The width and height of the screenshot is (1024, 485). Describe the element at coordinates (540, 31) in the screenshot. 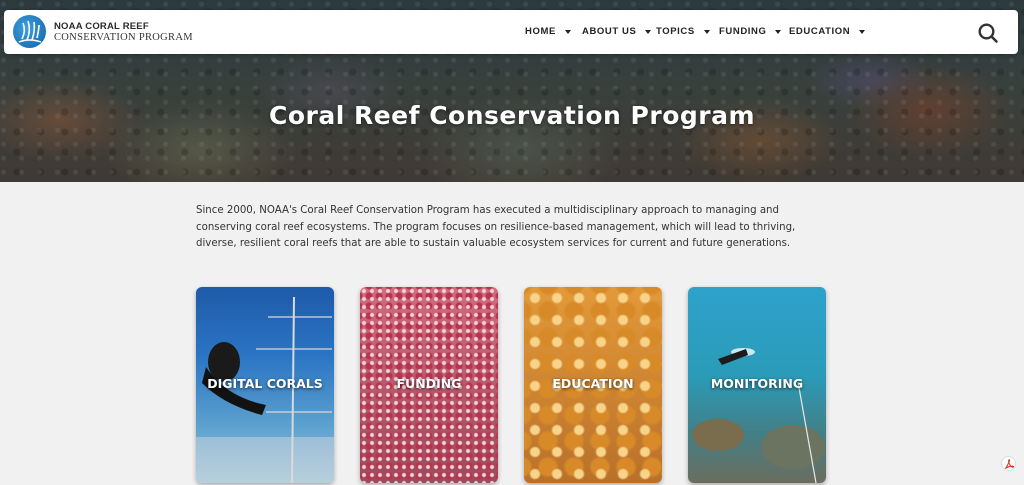

I see `nav-home-label: HOME` at that location.